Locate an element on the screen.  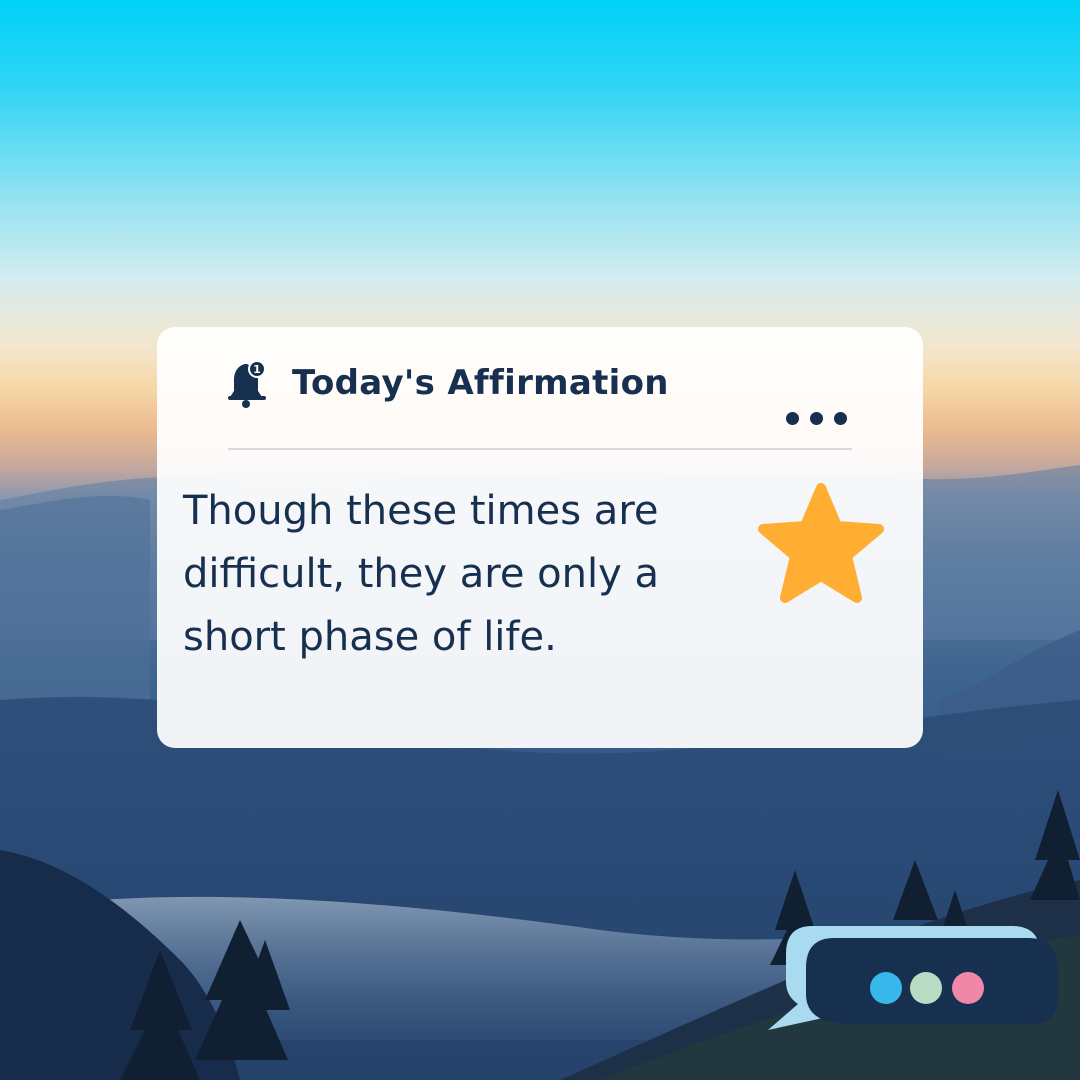
more-options-icon is located at coordinates (821, 418).